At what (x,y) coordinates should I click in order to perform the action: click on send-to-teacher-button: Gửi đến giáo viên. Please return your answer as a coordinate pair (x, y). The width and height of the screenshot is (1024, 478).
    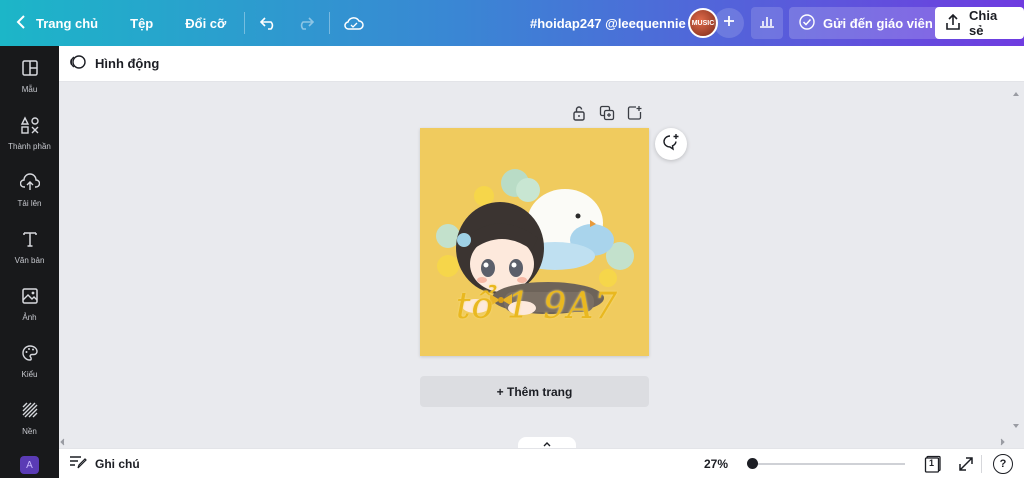
    Looking at the image, I should click on (866, 23).